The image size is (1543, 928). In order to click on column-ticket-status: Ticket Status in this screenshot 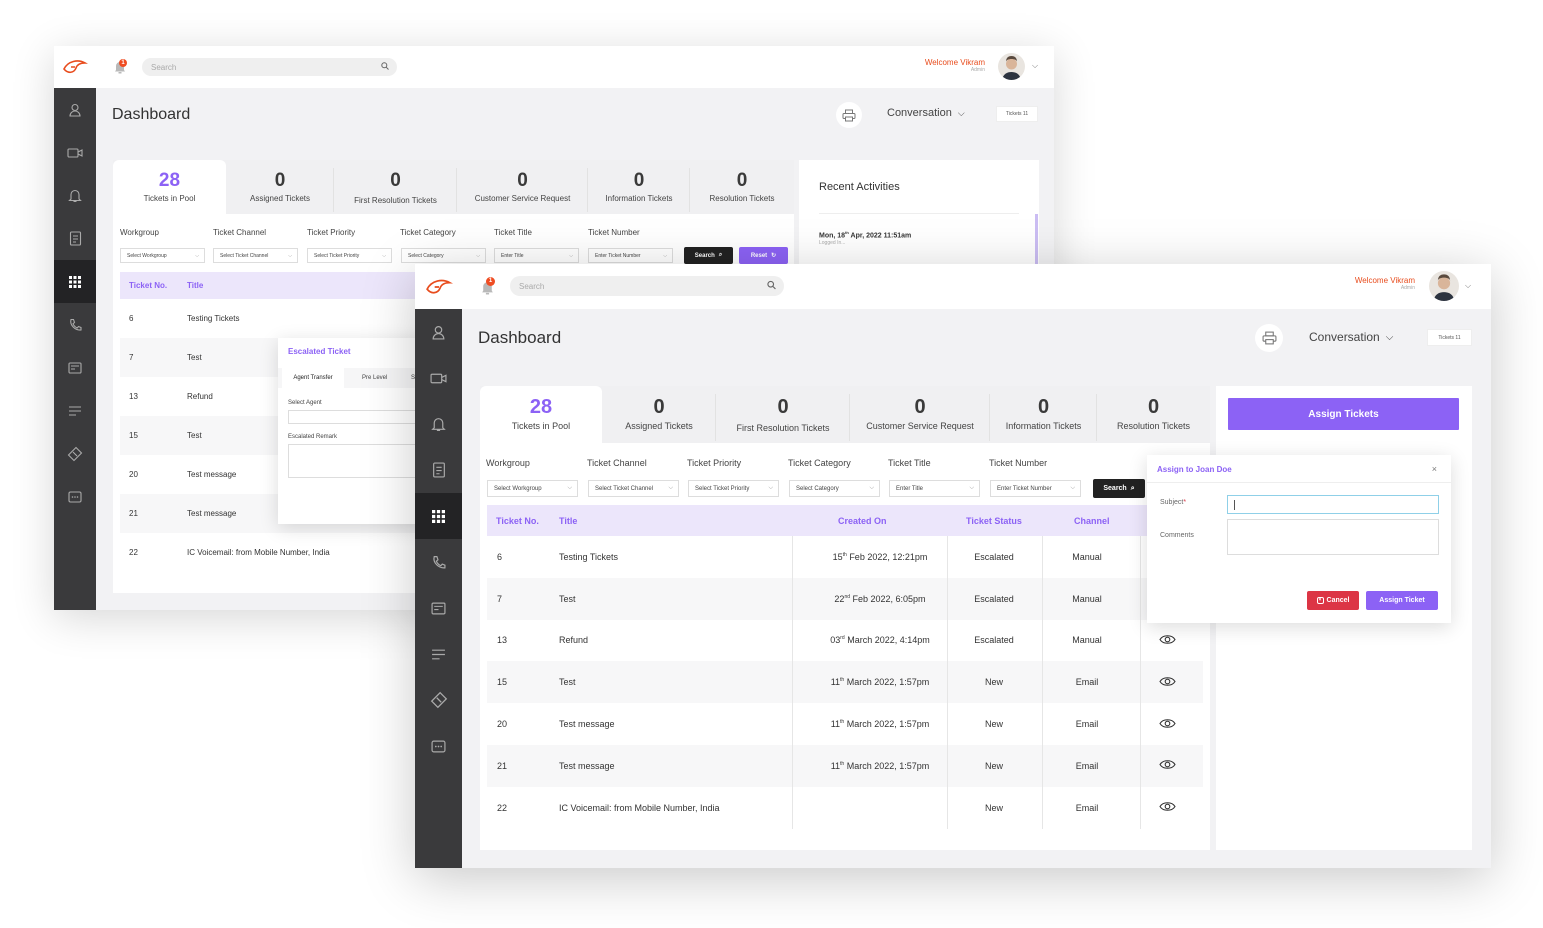, I will do `click(994, 521)`.